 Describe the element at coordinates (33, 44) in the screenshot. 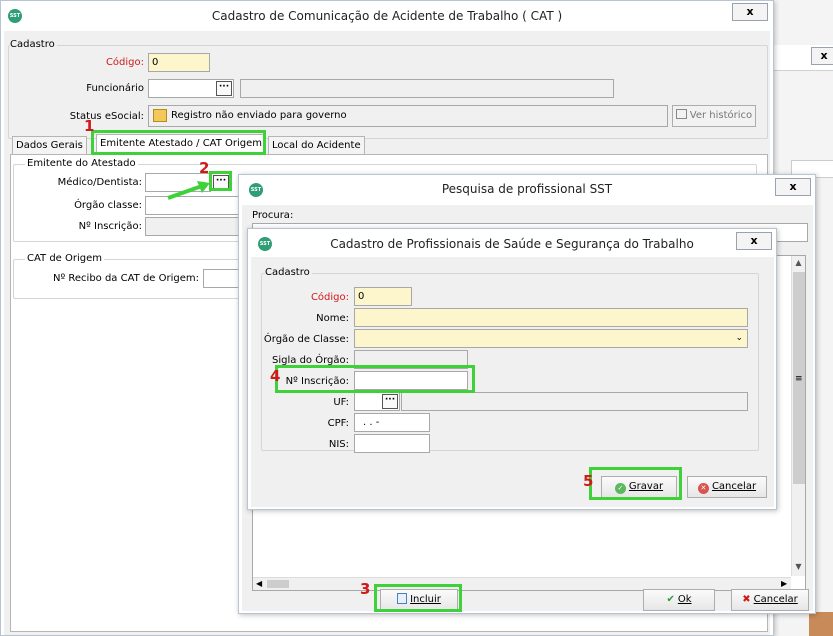

I see `cadastro-legend: Cadastro` at that location.